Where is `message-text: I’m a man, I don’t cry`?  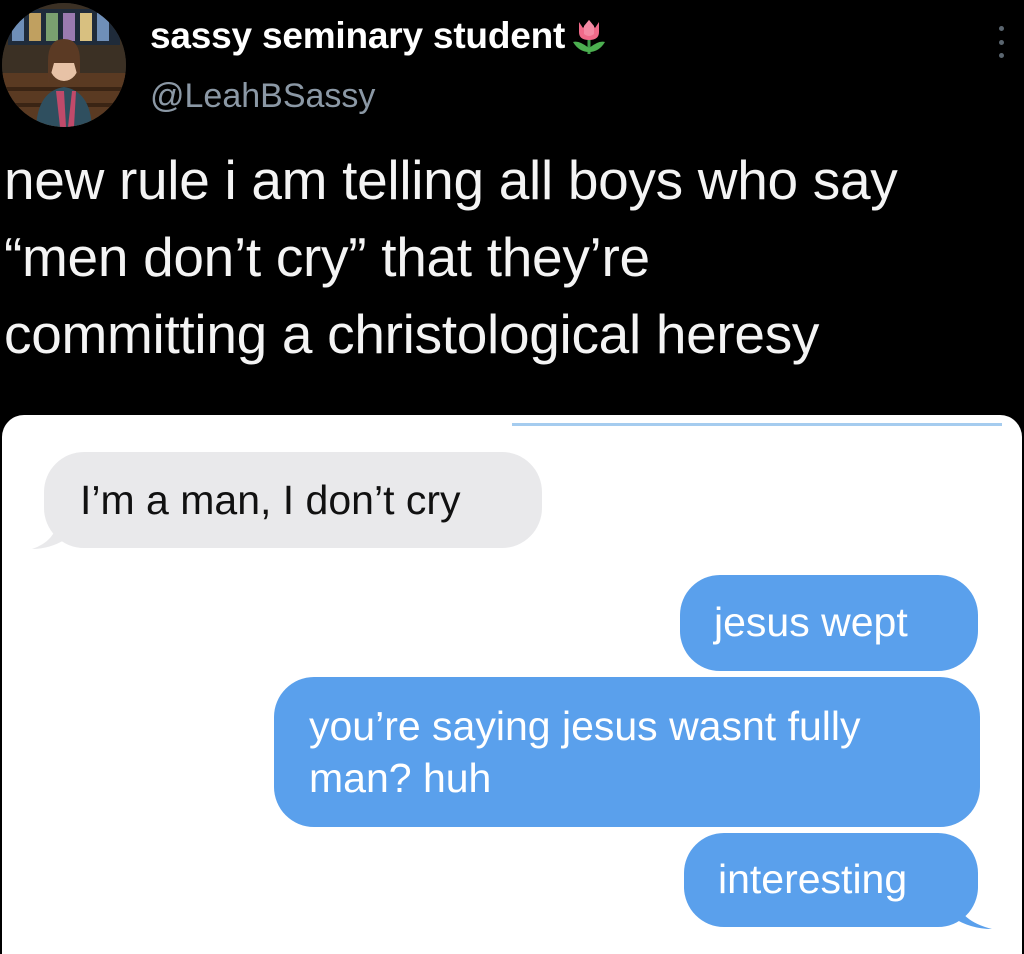
message-text: I’m a man, I don’t cry is located at coordinates (270, 500).